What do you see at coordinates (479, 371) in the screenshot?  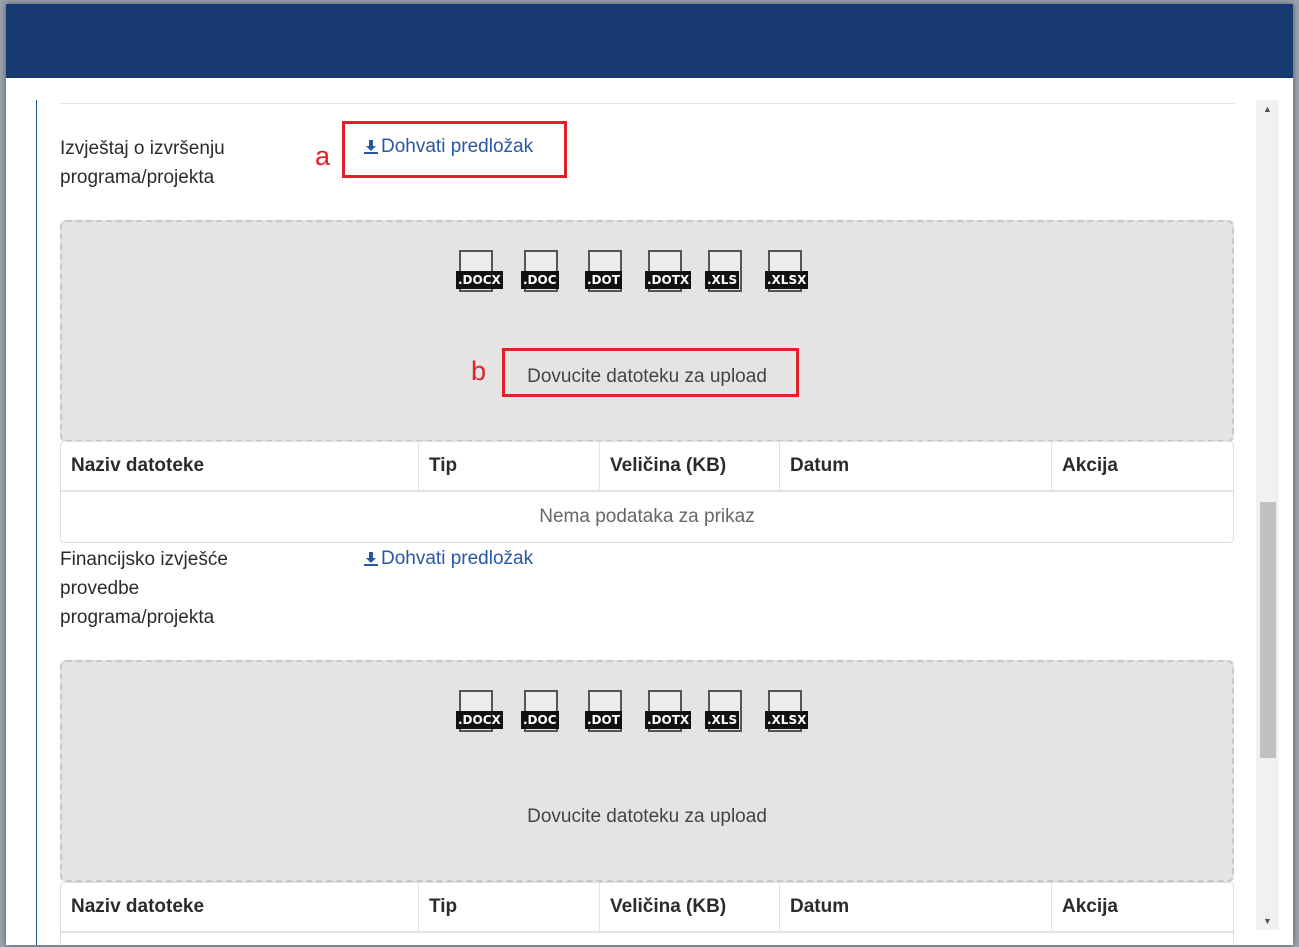 I see `annotation-letter-b: b` at bounding box center [479, 371].